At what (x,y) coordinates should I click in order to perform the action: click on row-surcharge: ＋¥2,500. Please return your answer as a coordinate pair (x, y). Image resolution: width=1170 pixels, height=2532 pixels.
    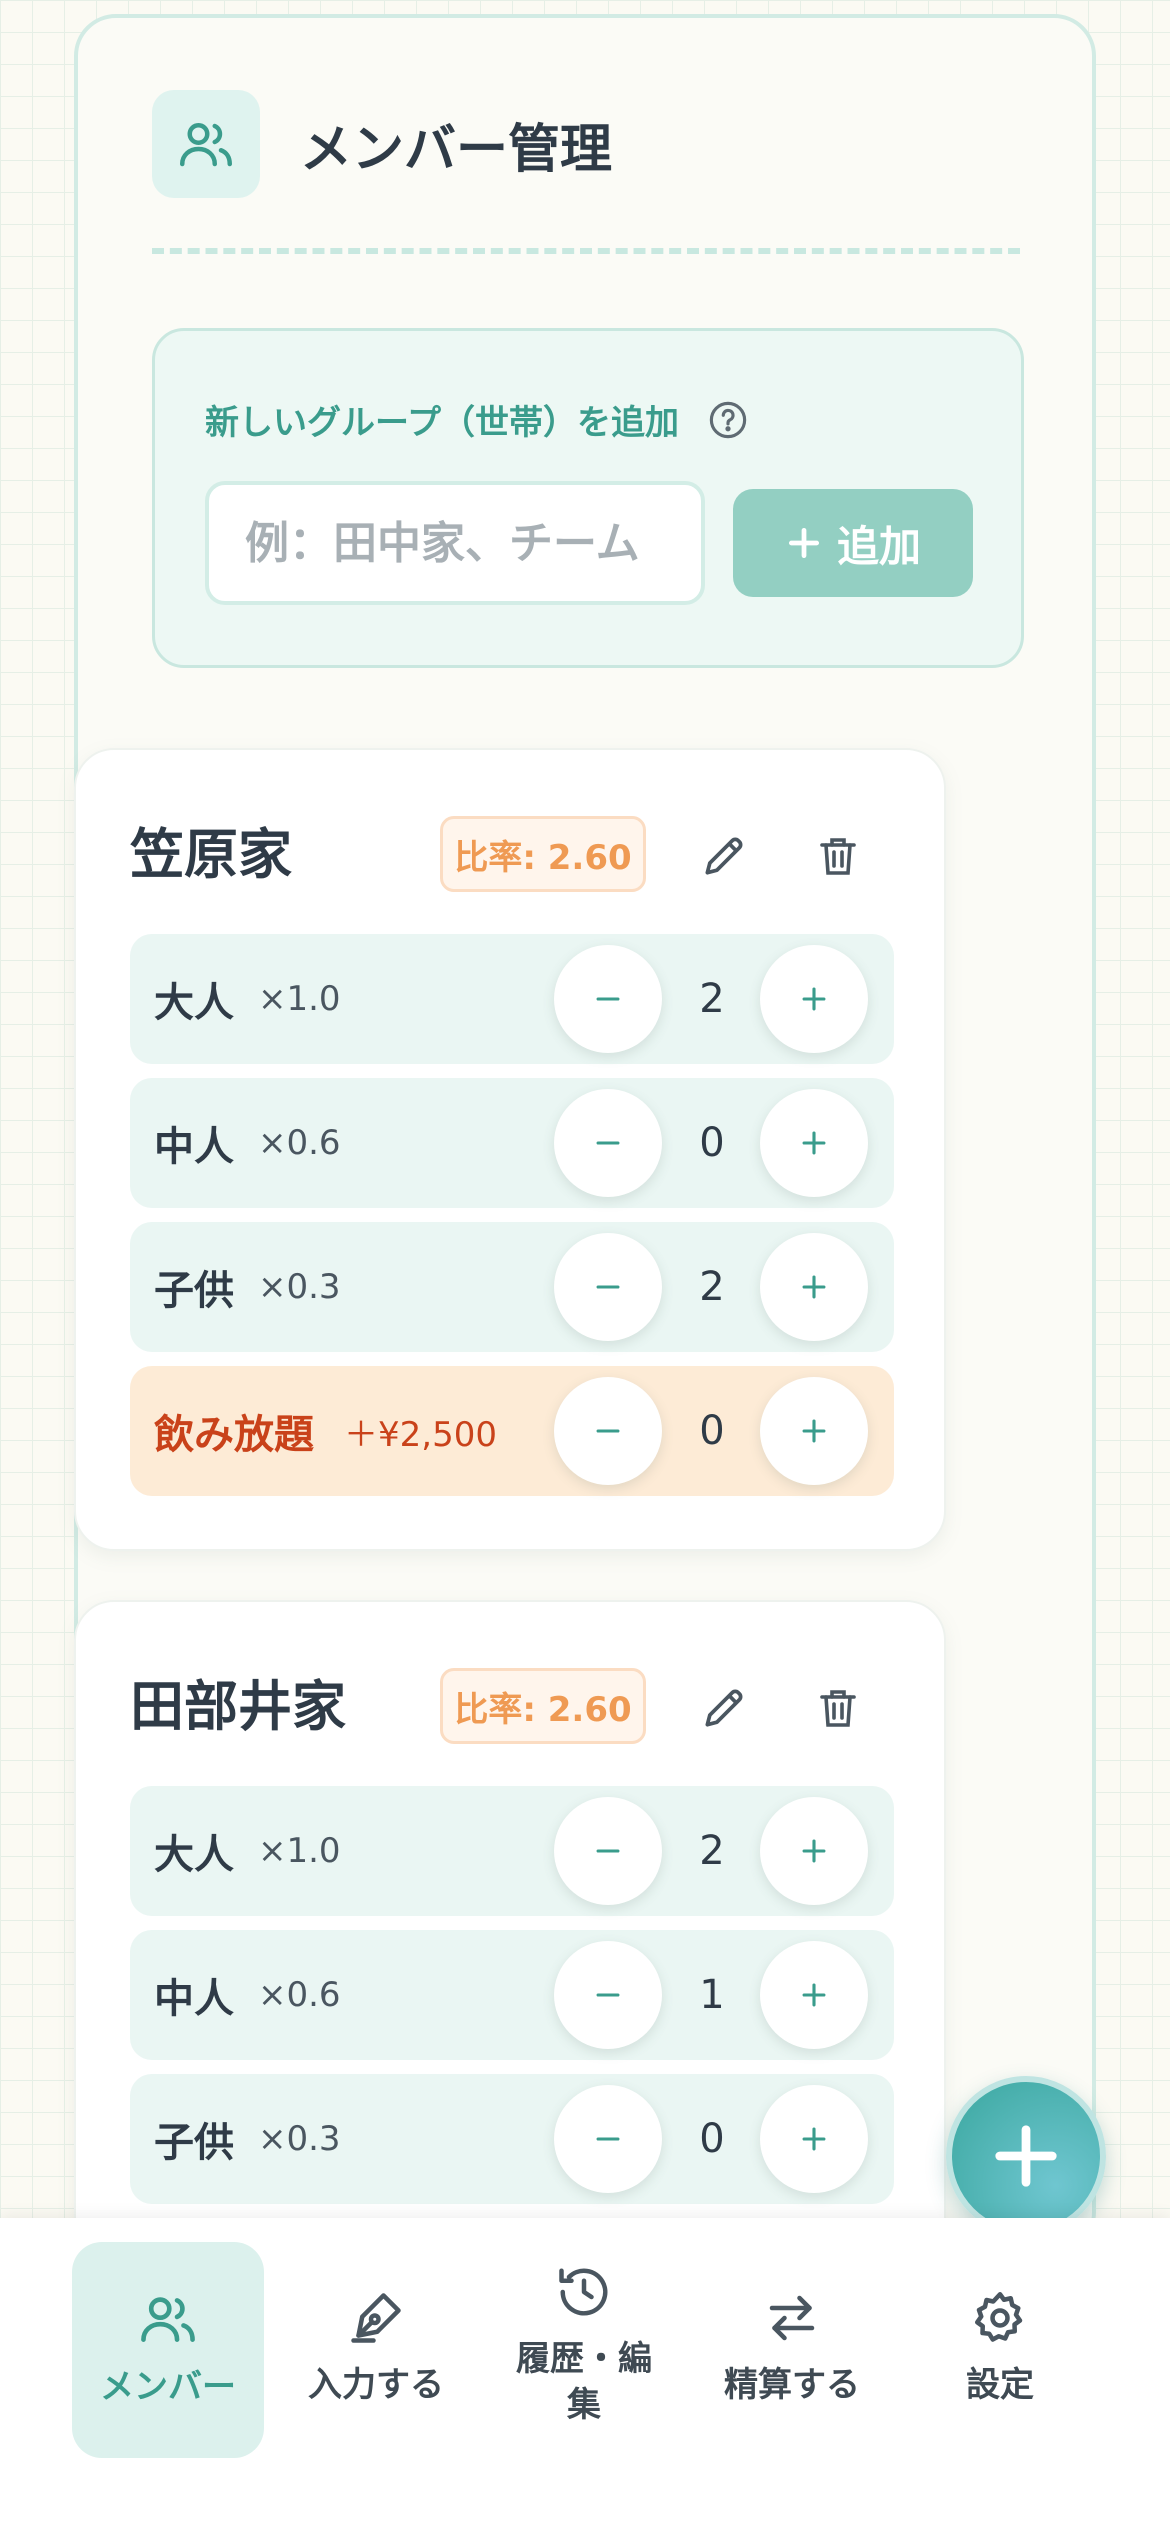
    Looking at the image, I should click on (420, 1434).